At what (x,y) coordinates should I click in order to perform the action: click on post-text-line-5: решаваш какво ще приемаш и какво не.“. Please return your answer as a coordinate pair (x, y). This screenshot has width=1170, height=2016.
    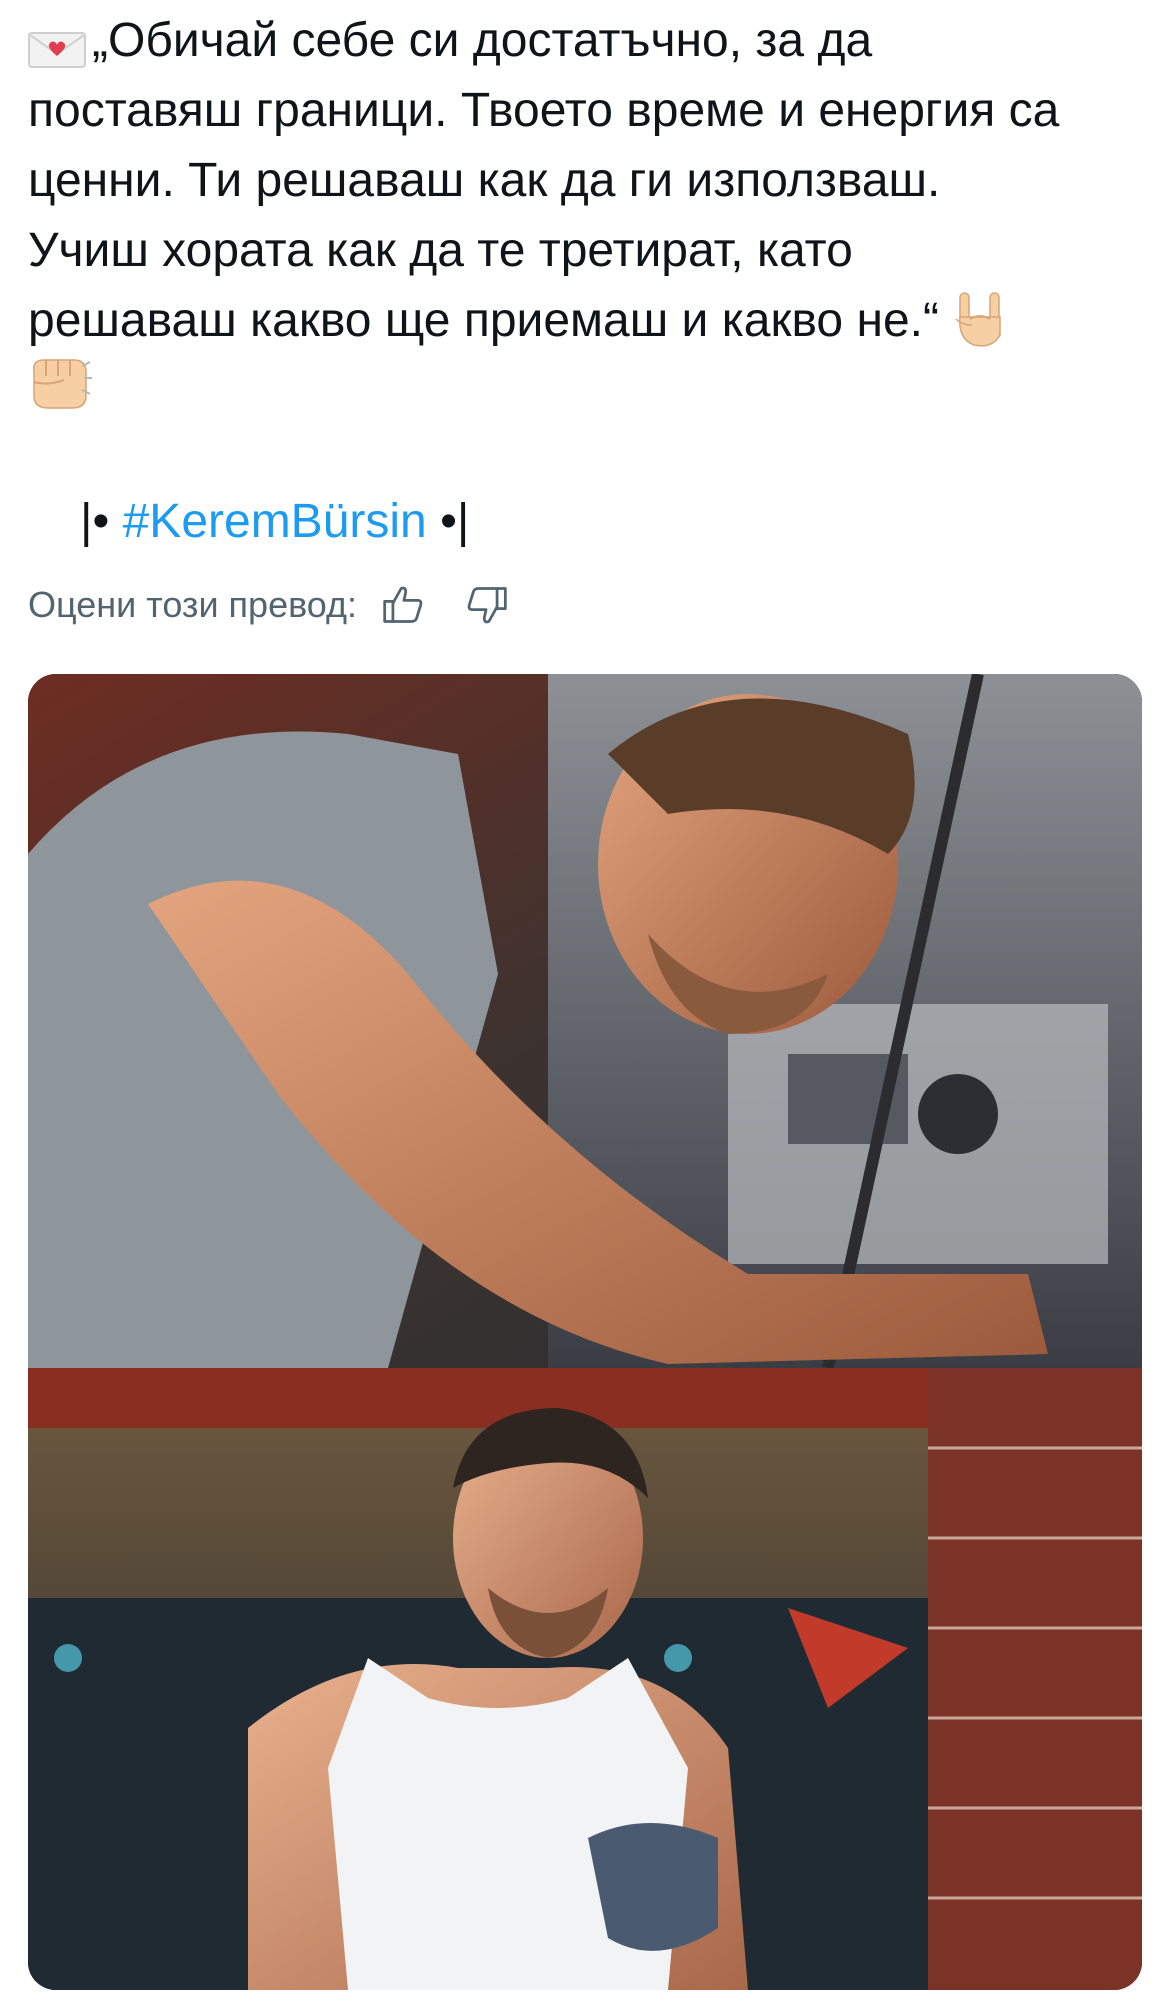
    Looking at the image, I should click on (588, 321).